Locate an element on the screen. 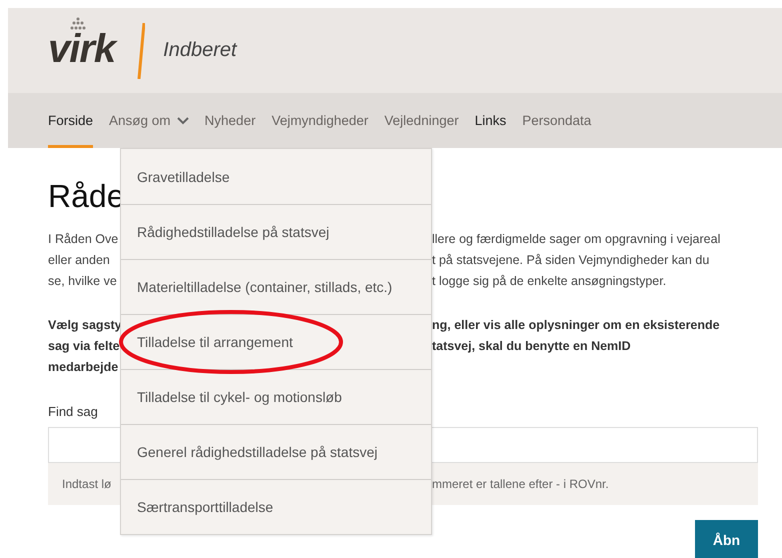  menu-item: Tilladelse til arrangement is located at coordinates (276, 341).